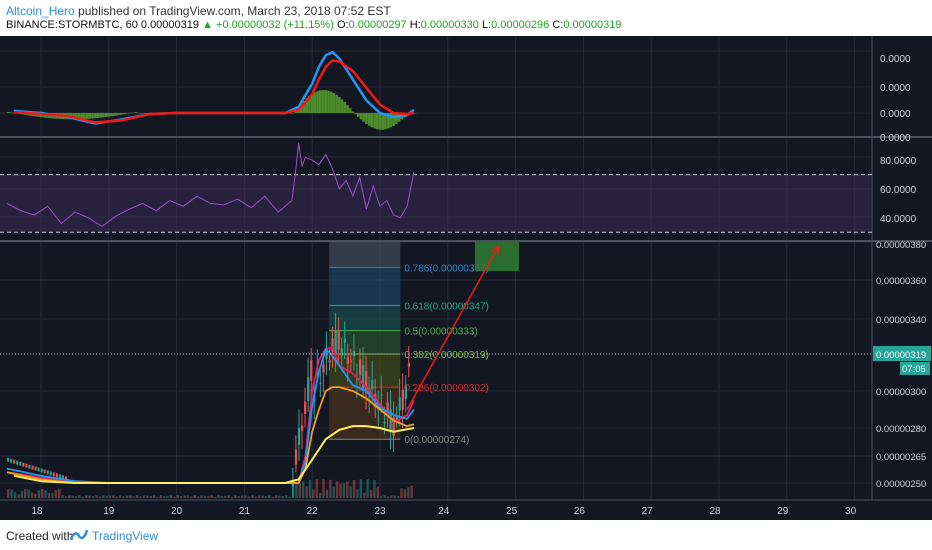  I want to click on high-value: 0.00000330, so click(449, 25).